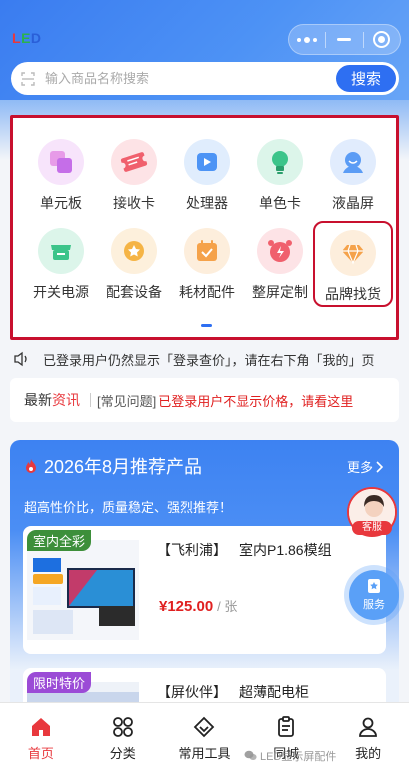 The image size is (409, 772). Describe the element at coordinates (209, 360) in the screenshot. I see `notice-text: 已登录用户仍然显示「登录查价」，请在右下角「我的」页` at that location.